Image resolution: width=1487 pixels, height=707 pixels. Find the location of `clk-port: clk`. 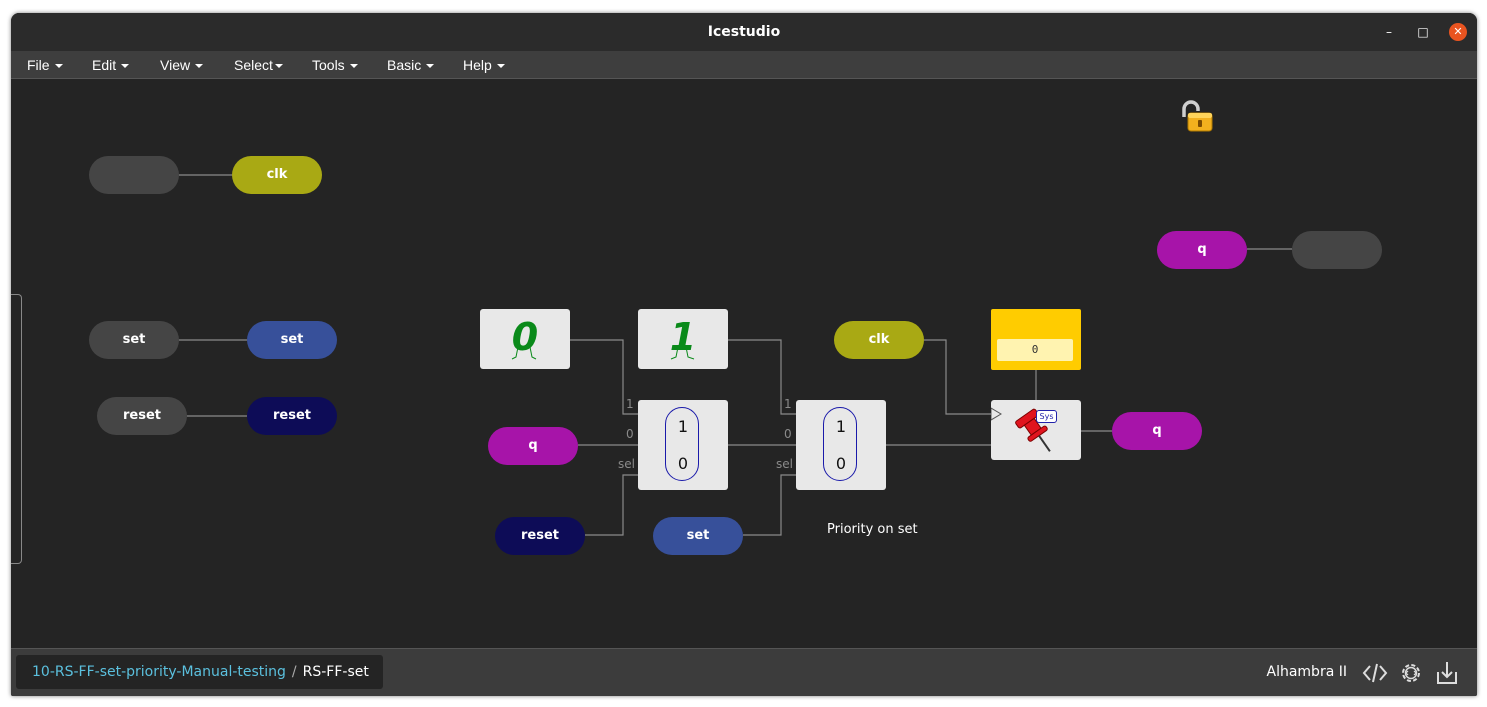

clk-port: clk is located at coordinates (879, 340).